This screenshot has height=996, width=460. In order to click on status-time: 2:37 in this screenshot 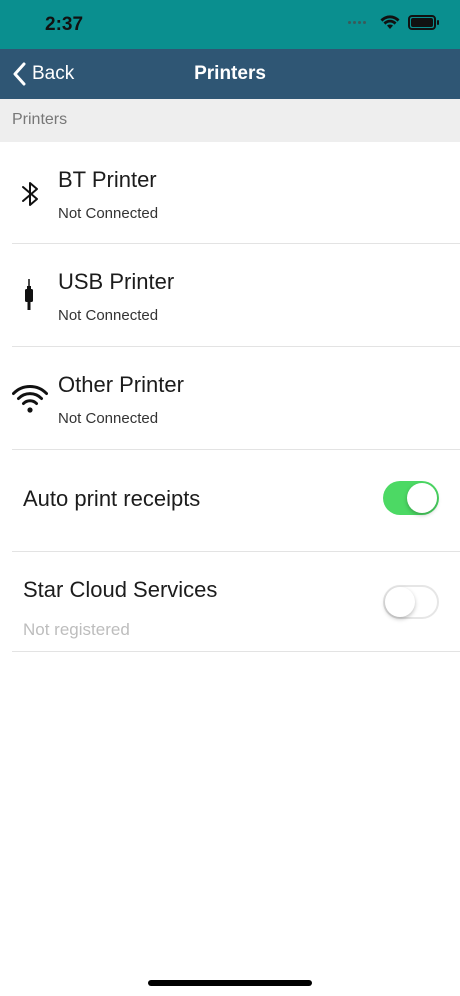, I will do `click(64, 24)`.